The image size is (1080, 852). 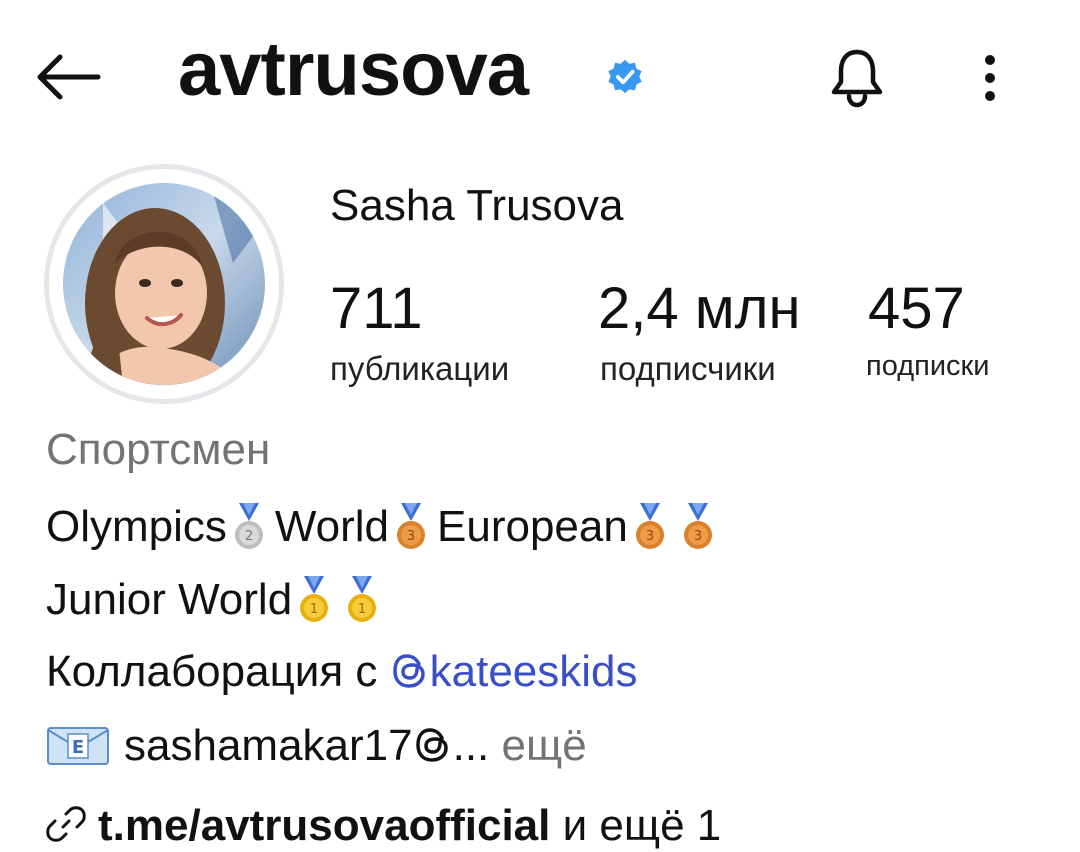 What do you see at coordinates (164, 284) in the screenshot?
I see `avatar` at bounding box center [164, 284].